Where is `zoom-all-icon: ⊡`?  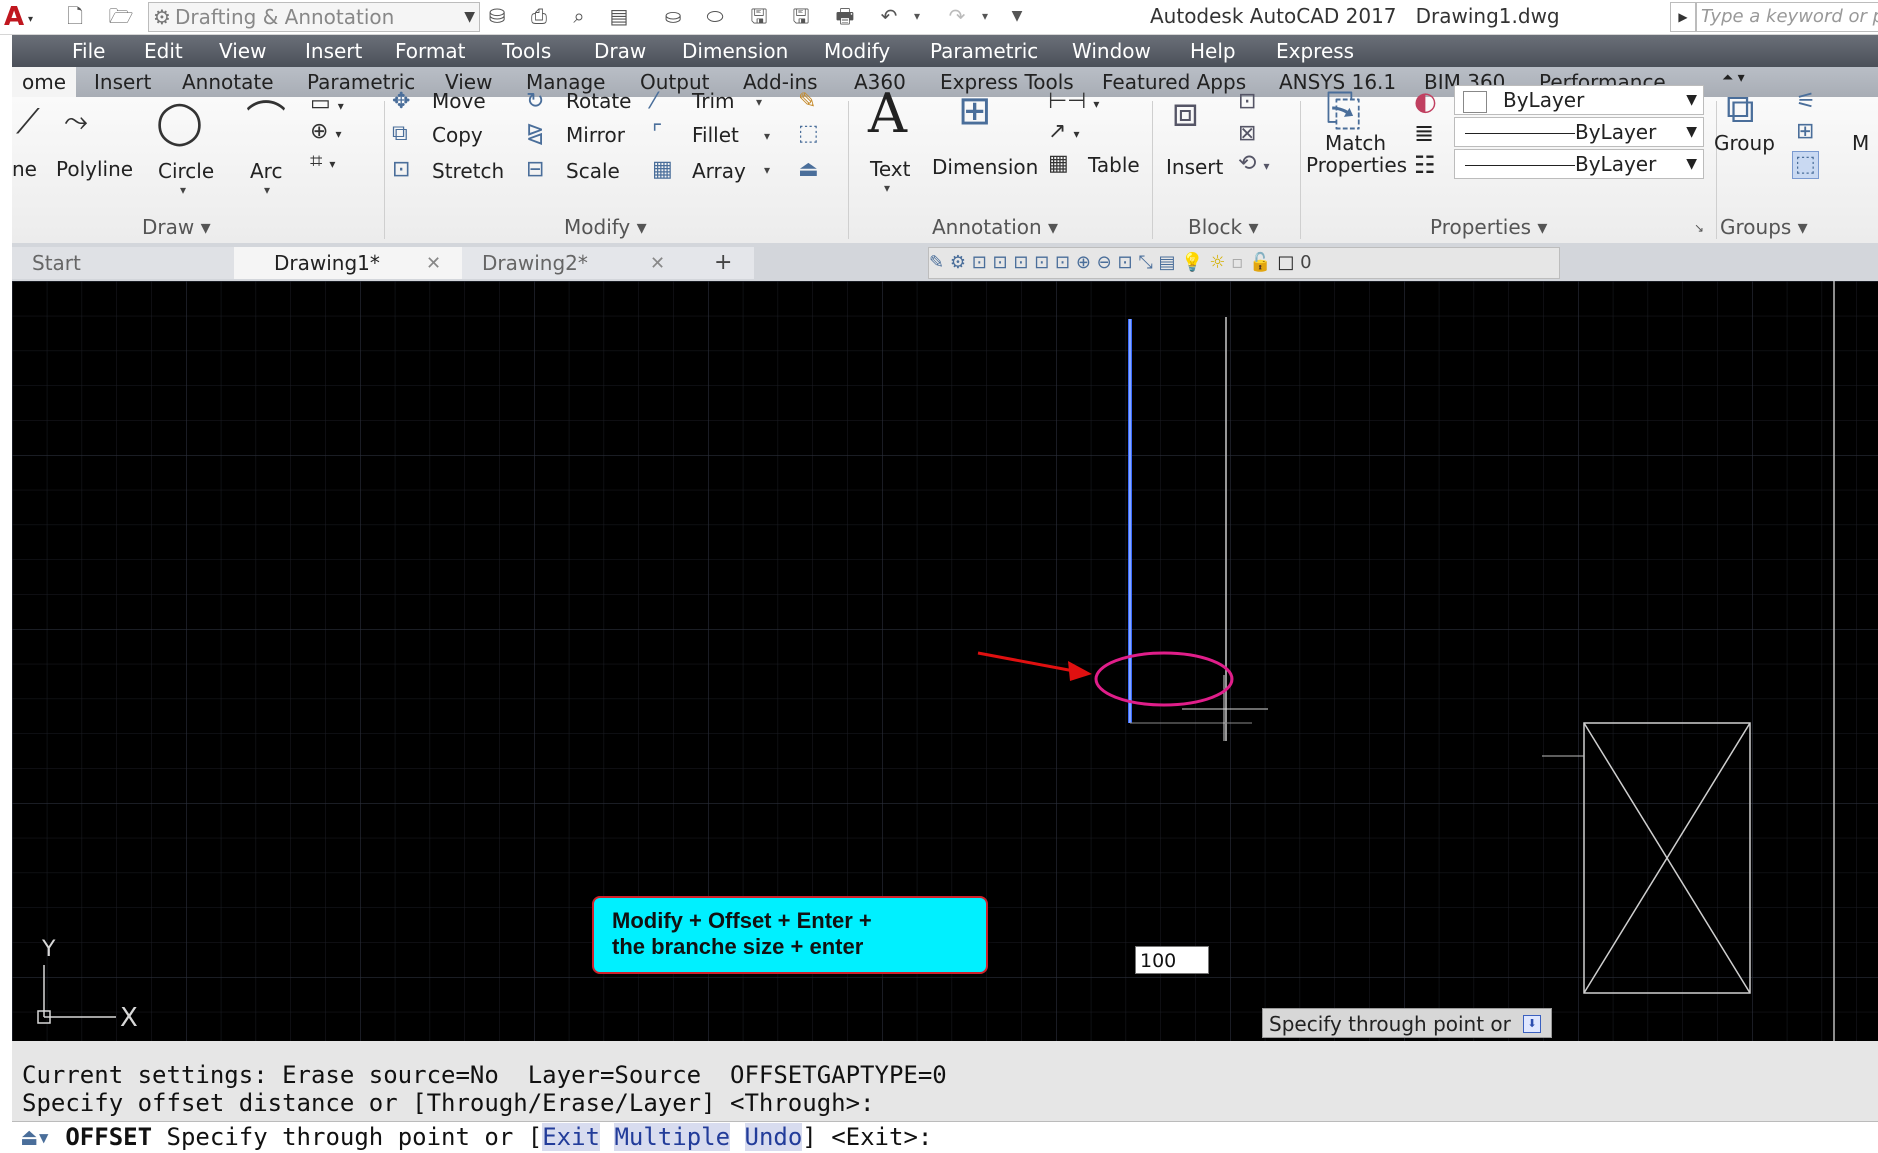 zoom-all-icon: ⊡ is located at coordinates (1125, 262).